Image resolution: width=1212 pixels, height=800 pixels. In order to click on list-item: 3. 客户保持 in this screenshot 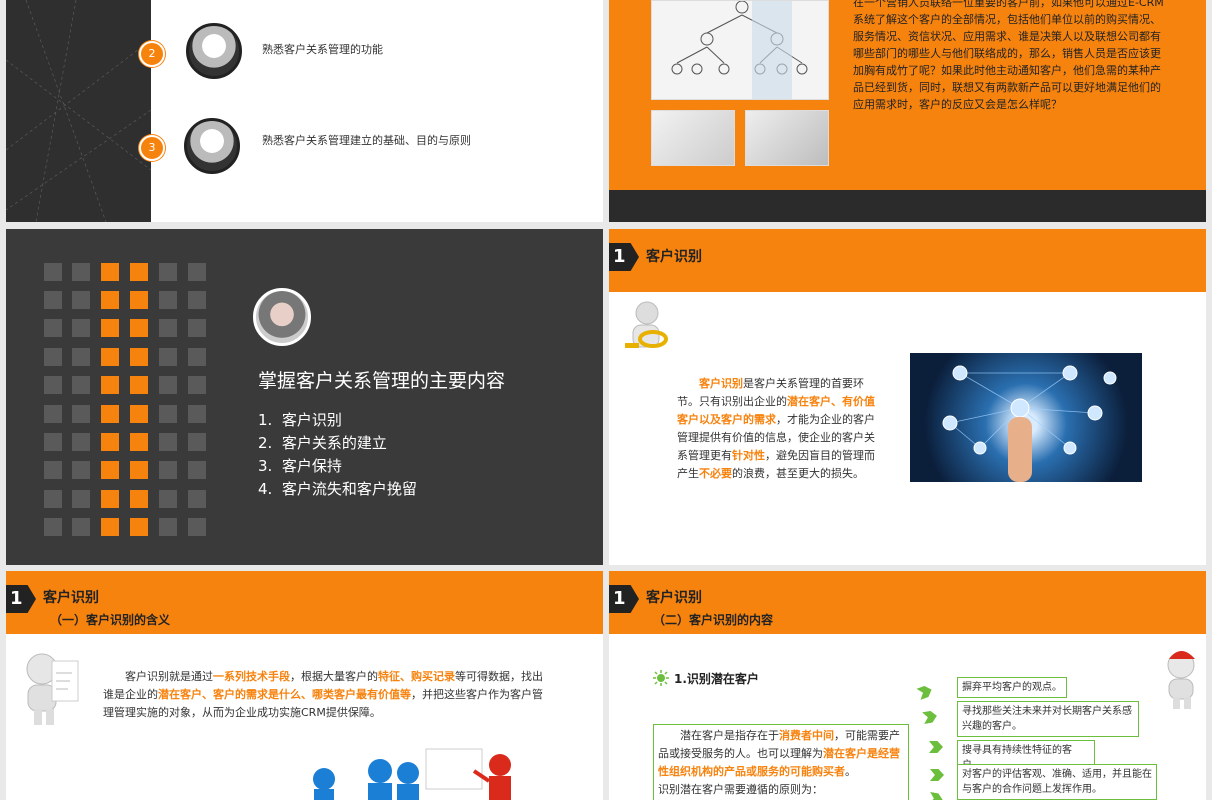, I will do `click(300, 466)`.